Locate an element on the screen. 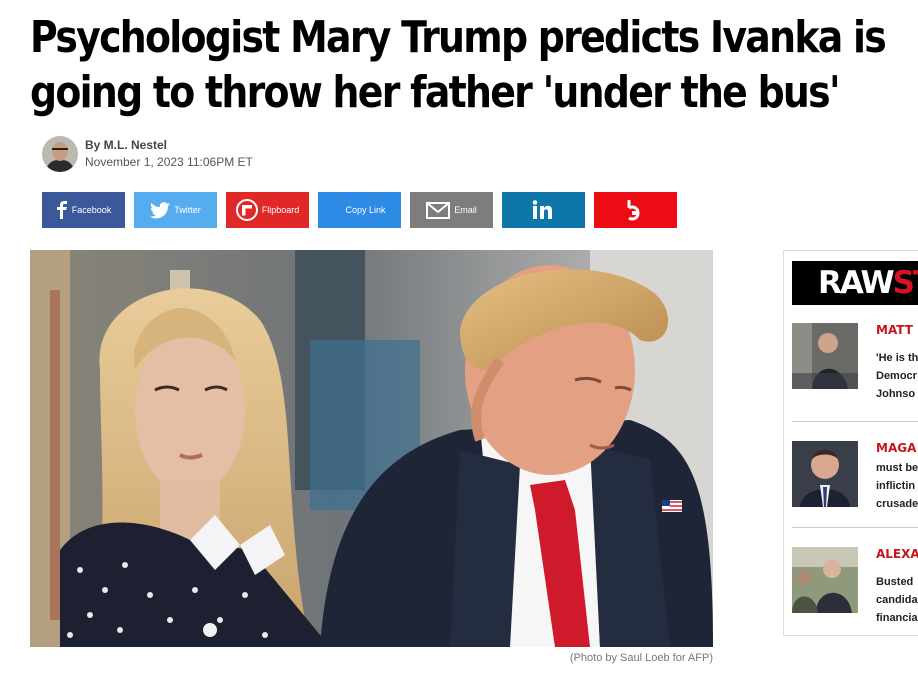 Image resolution: width=918 pixels, height=680 pixels. story-title-line: candida is located at coordinates (897, 600).